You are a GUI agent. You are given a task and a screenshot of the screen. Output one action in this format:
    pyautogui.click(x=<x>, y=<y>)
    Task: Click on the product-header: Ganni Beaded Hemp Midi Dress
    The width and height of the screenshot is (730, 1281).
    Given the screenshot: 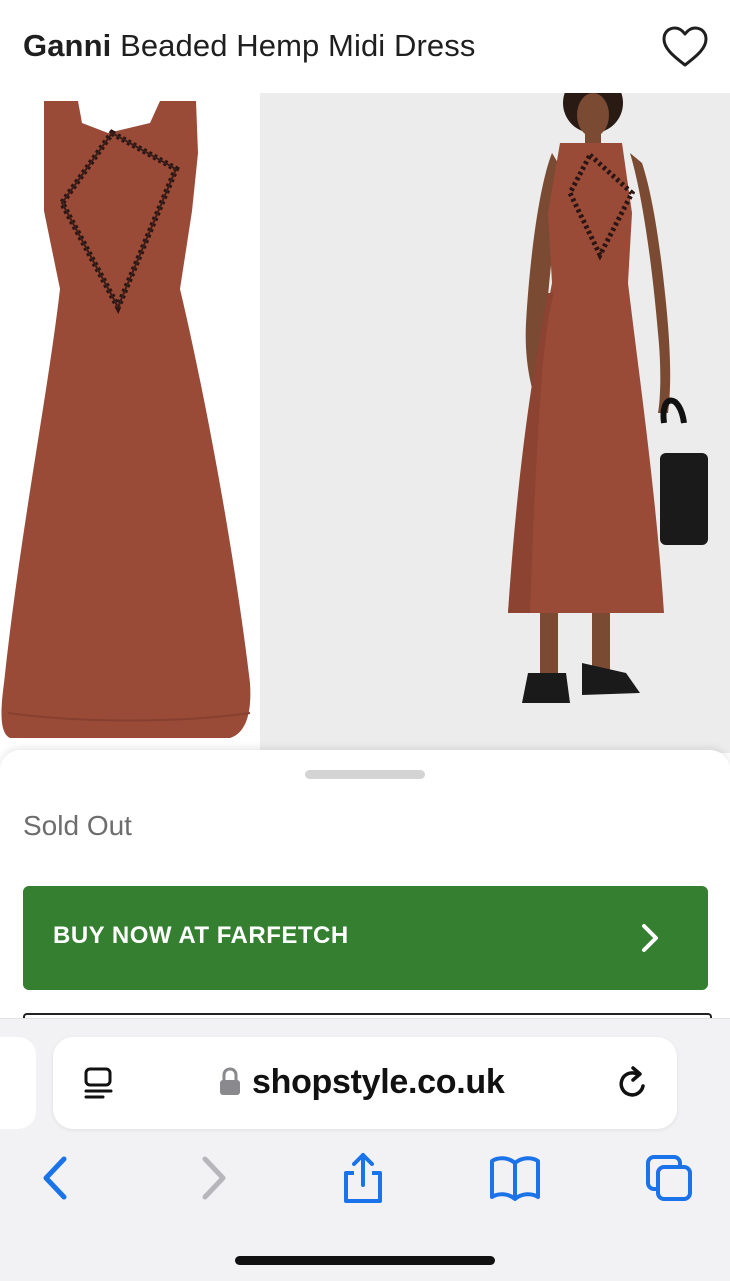 What is the action you would take?
    pyautogui.click(x=365, y=48)
    